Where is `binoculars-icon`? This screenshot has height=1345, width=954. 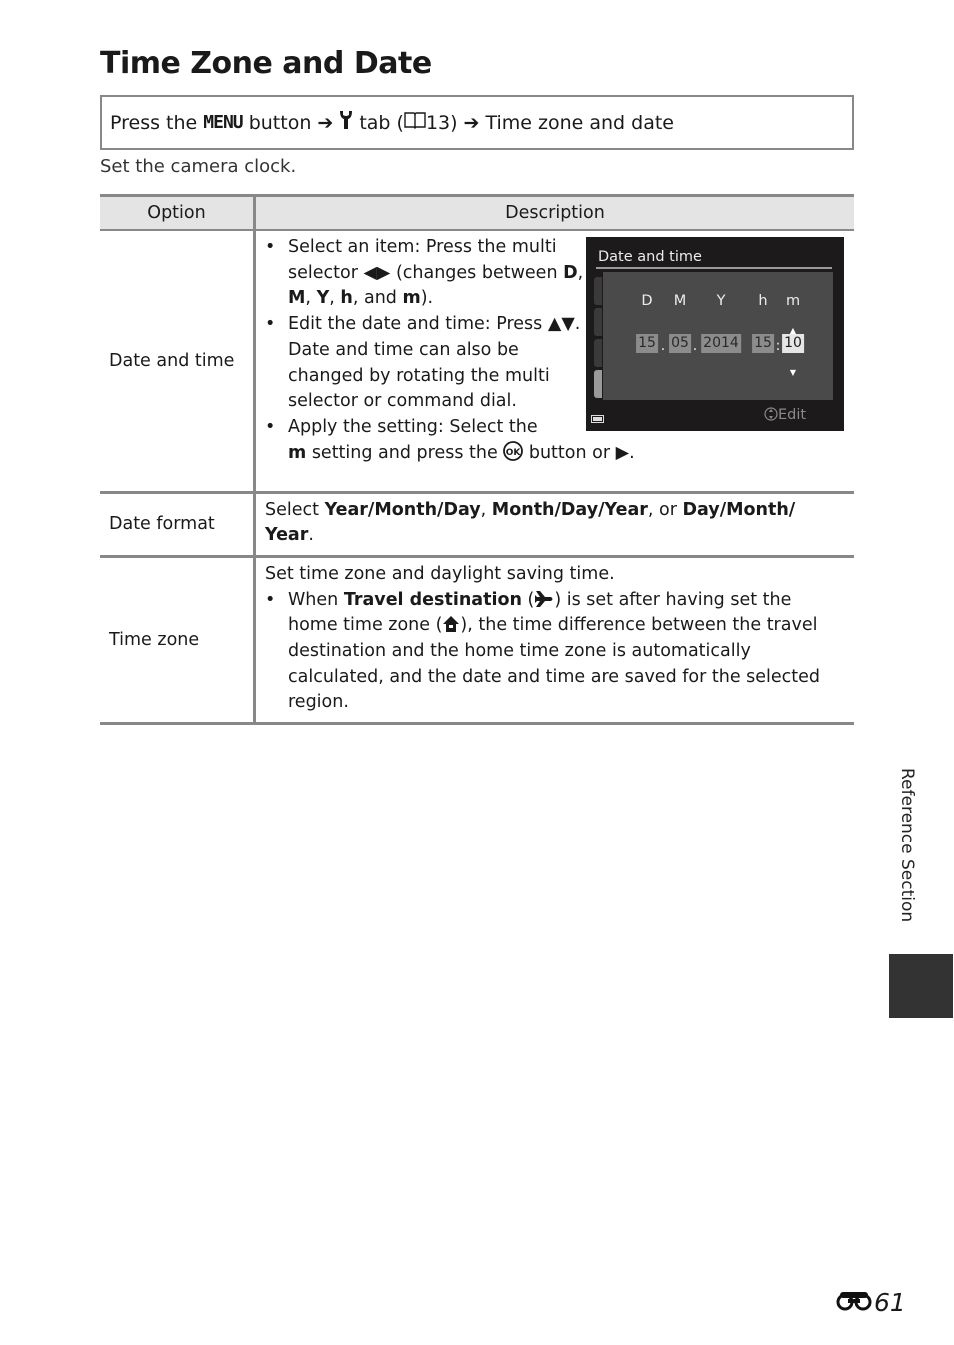
binoculars-icon is located at coordinates (855, 1302).